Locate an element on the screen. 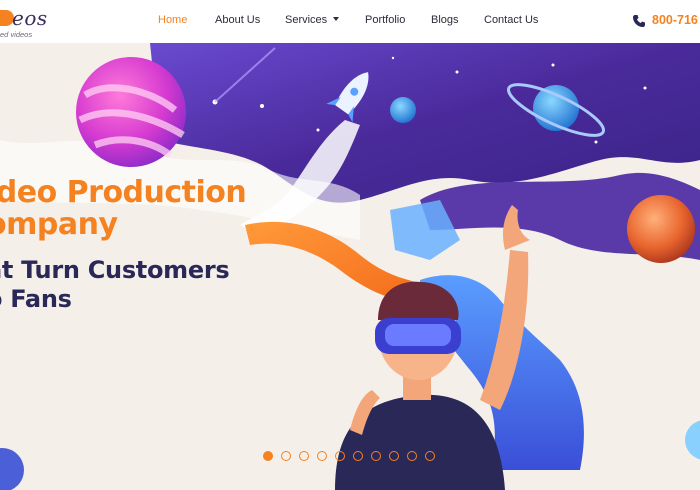 The width and height of the screenshot is (700, 490). hero-headline-line2: ompany is located at coordinates (59, 224).